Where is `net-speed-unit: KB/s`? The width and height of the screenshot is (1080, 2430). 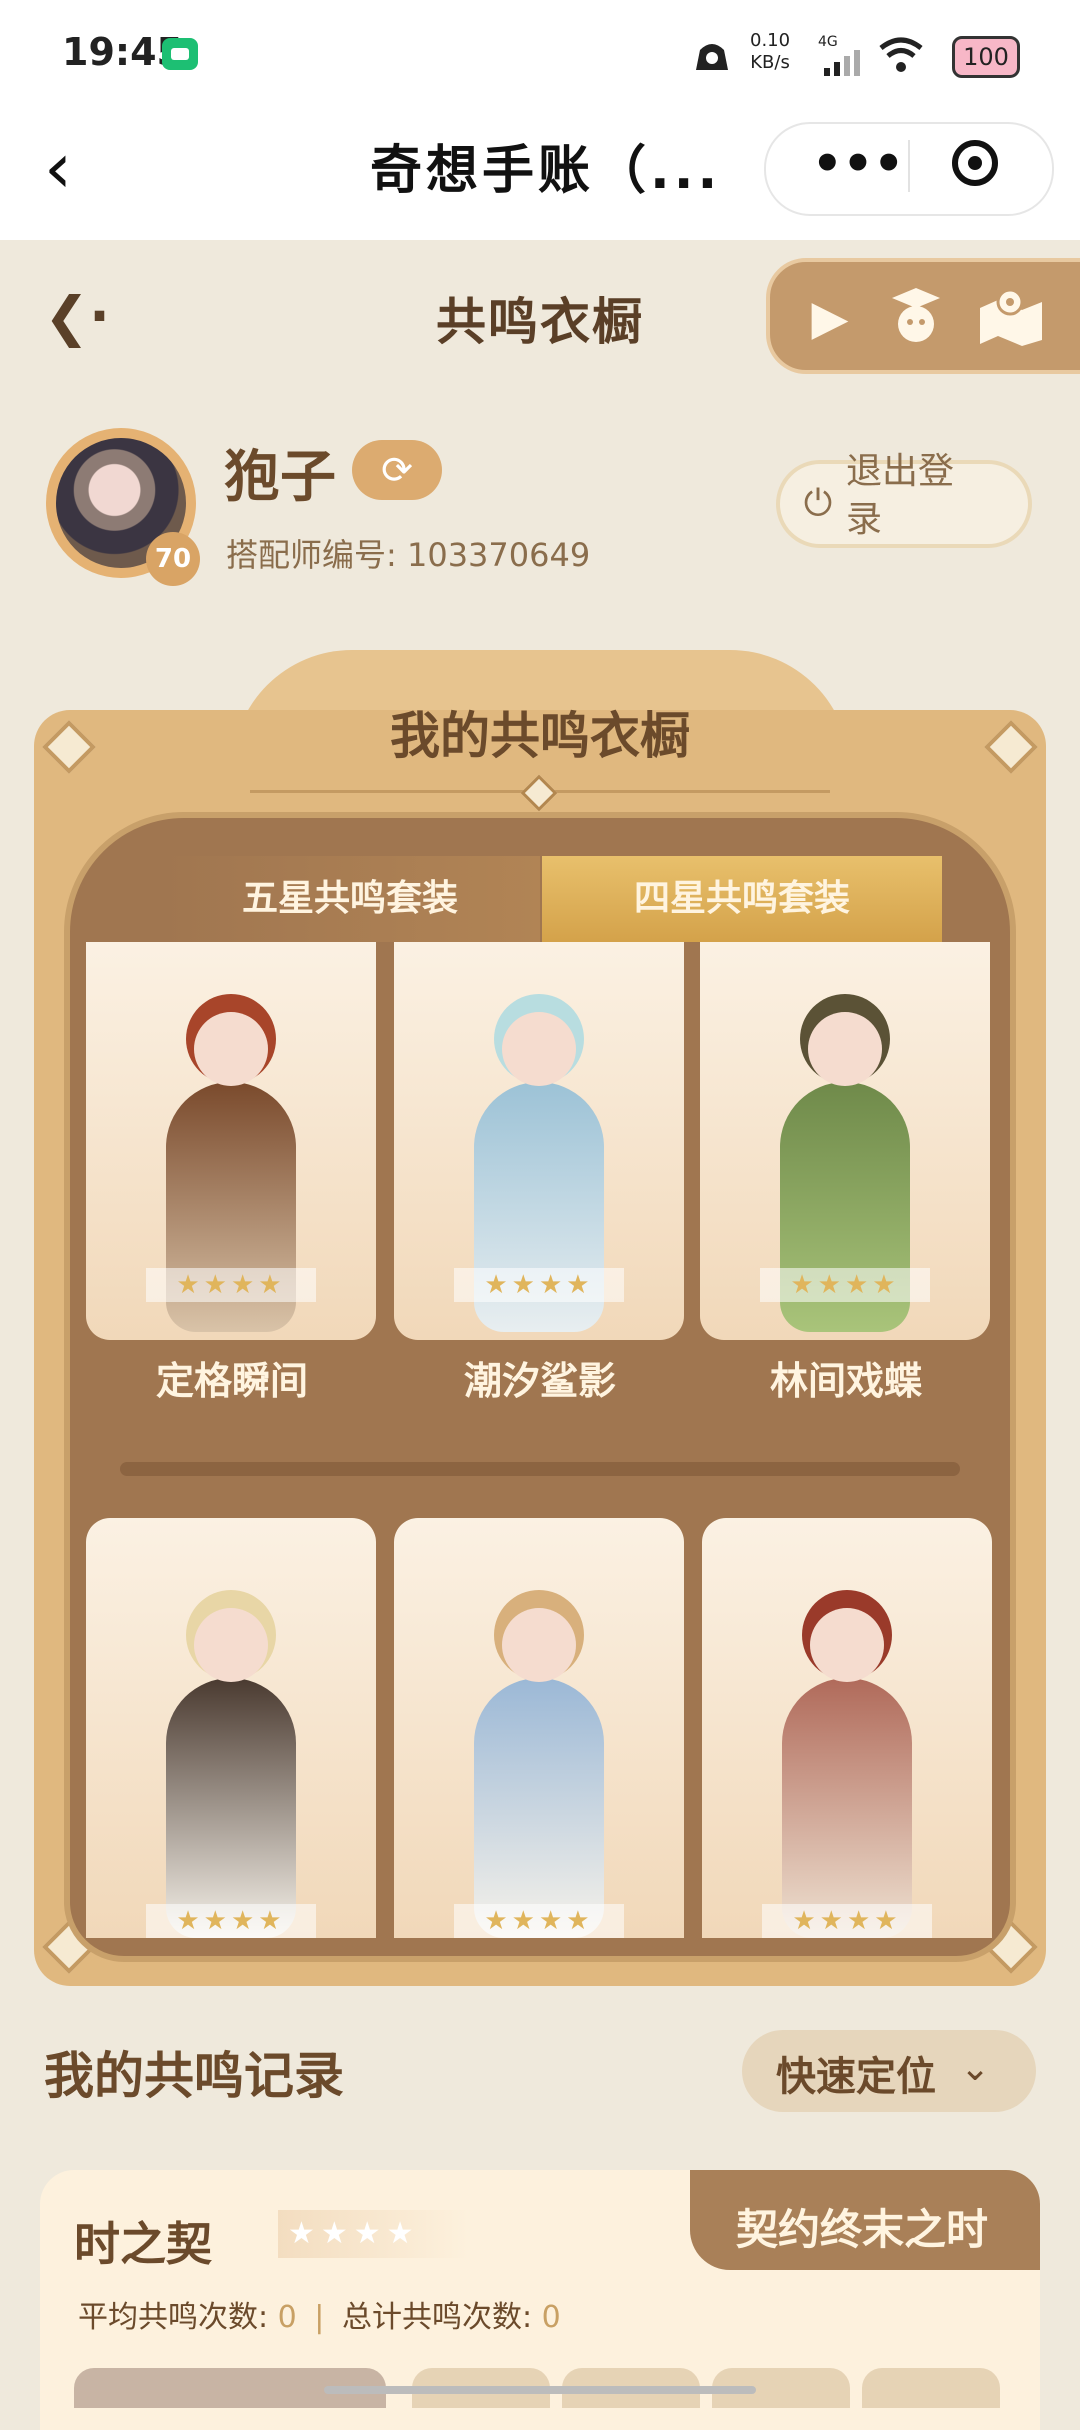 net-speed-unit: KB/s is located at coordinates (770, 62).